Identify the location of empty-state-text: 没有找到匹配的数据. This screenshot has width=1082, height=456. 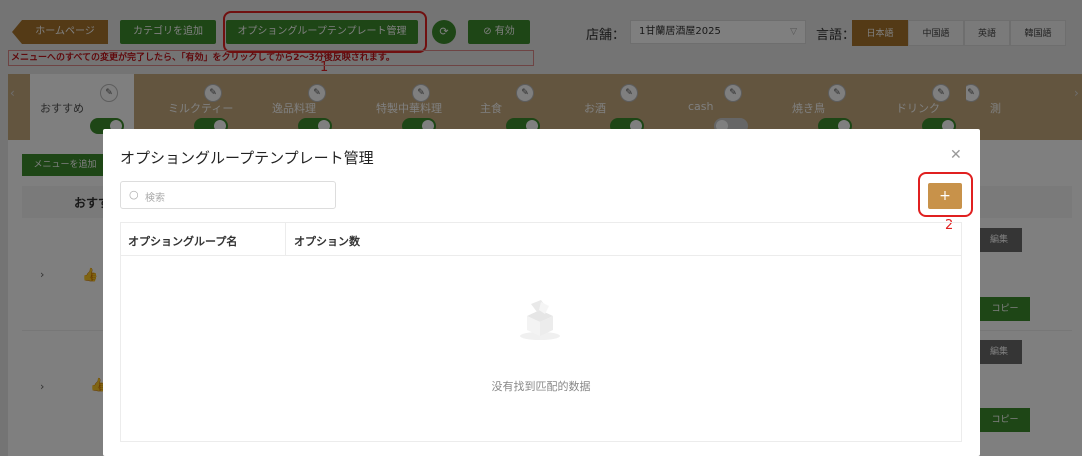
(541, 386).